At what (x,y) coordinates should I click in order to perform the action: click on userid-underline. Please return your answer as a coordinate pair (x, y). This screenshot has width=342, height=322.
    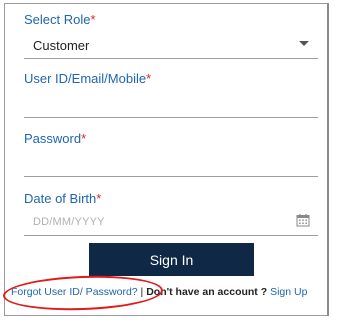
    Looking at the image, I should click on (171, 117).